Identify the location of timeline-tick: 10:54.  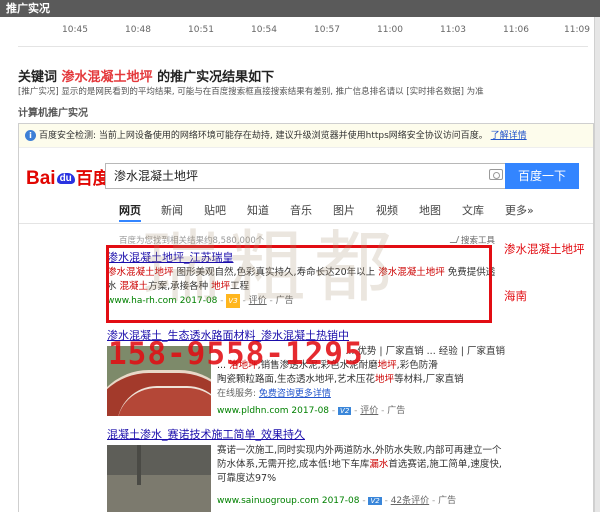
(264, 30).